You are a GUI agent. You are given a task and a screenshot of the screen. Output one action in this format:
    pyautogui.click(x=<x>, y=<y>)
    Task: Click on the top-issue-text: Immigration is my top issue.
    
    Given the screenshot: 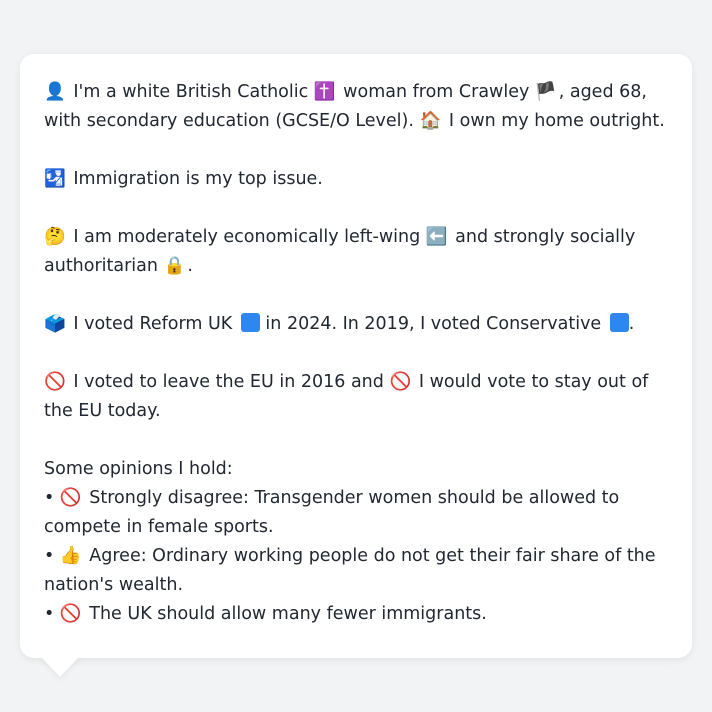 What is the action you would take?
    pyautogui.click(x=198, y=179)
    